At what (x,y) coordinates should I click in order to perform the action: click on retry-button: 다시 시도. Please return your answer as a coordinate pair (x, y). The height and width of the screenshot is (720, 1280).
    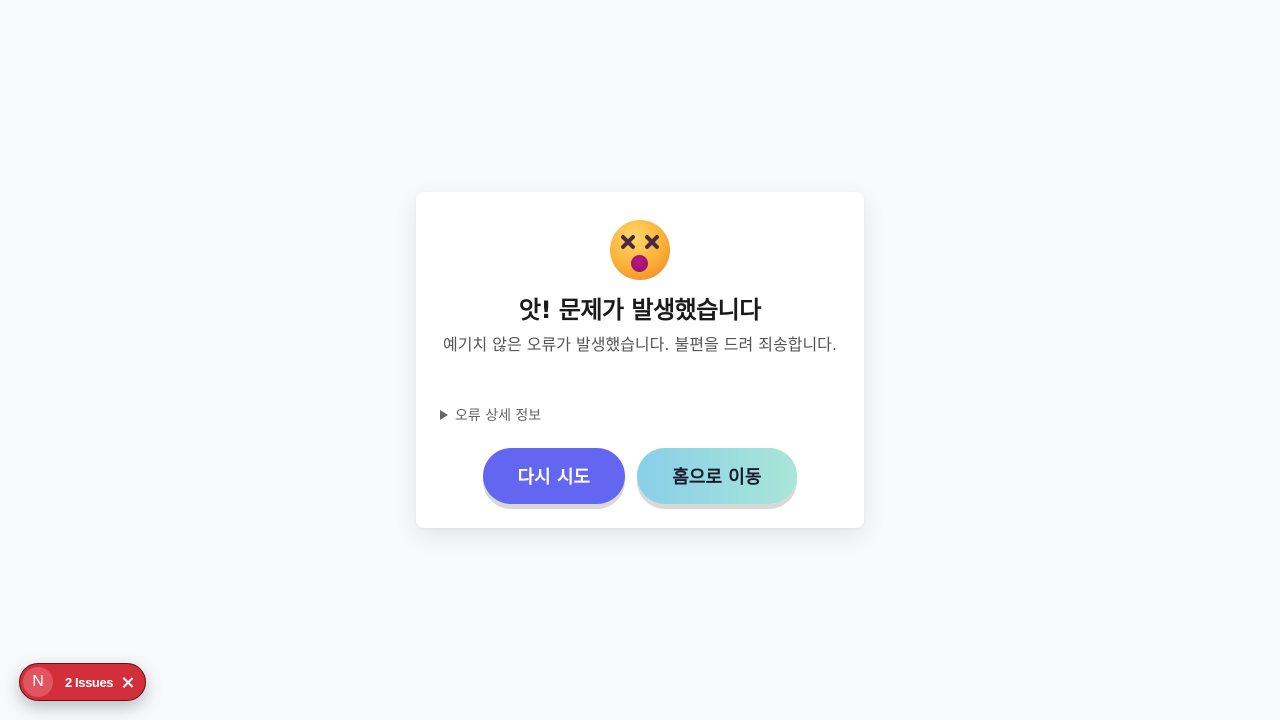
    Looking at the image, I should click on (554, 476).